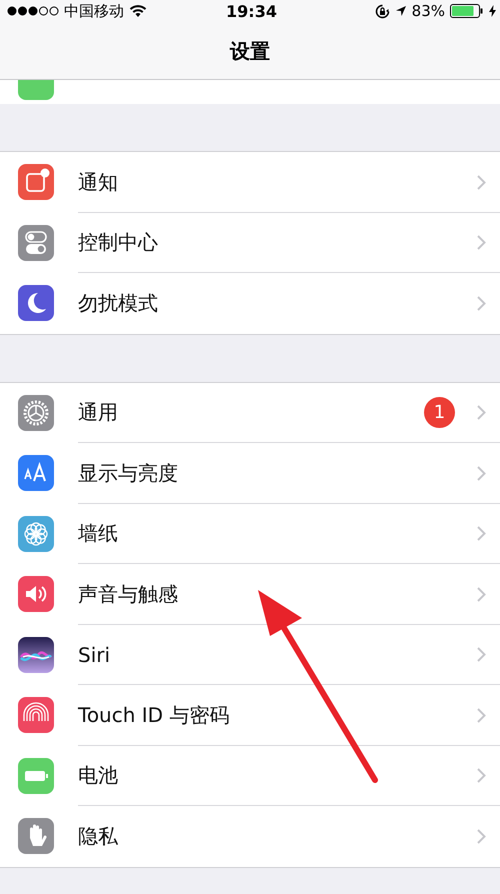 This screenshot has height=894, width=500. What do you see at coordinates (98, 776) in the screenshot?
I see `row-label: 电池` at bounding box center [98, 776].